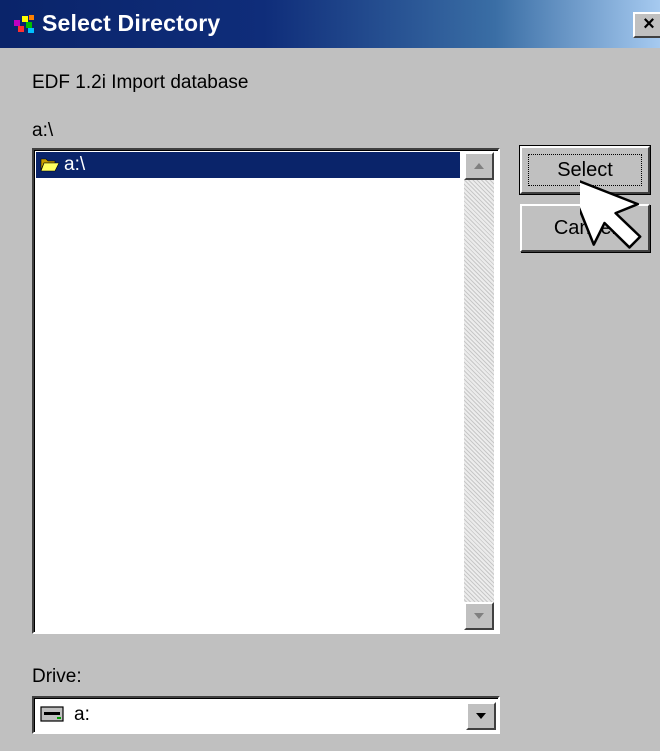  I want to click on floppy-drive-icon, so click(52, 714).